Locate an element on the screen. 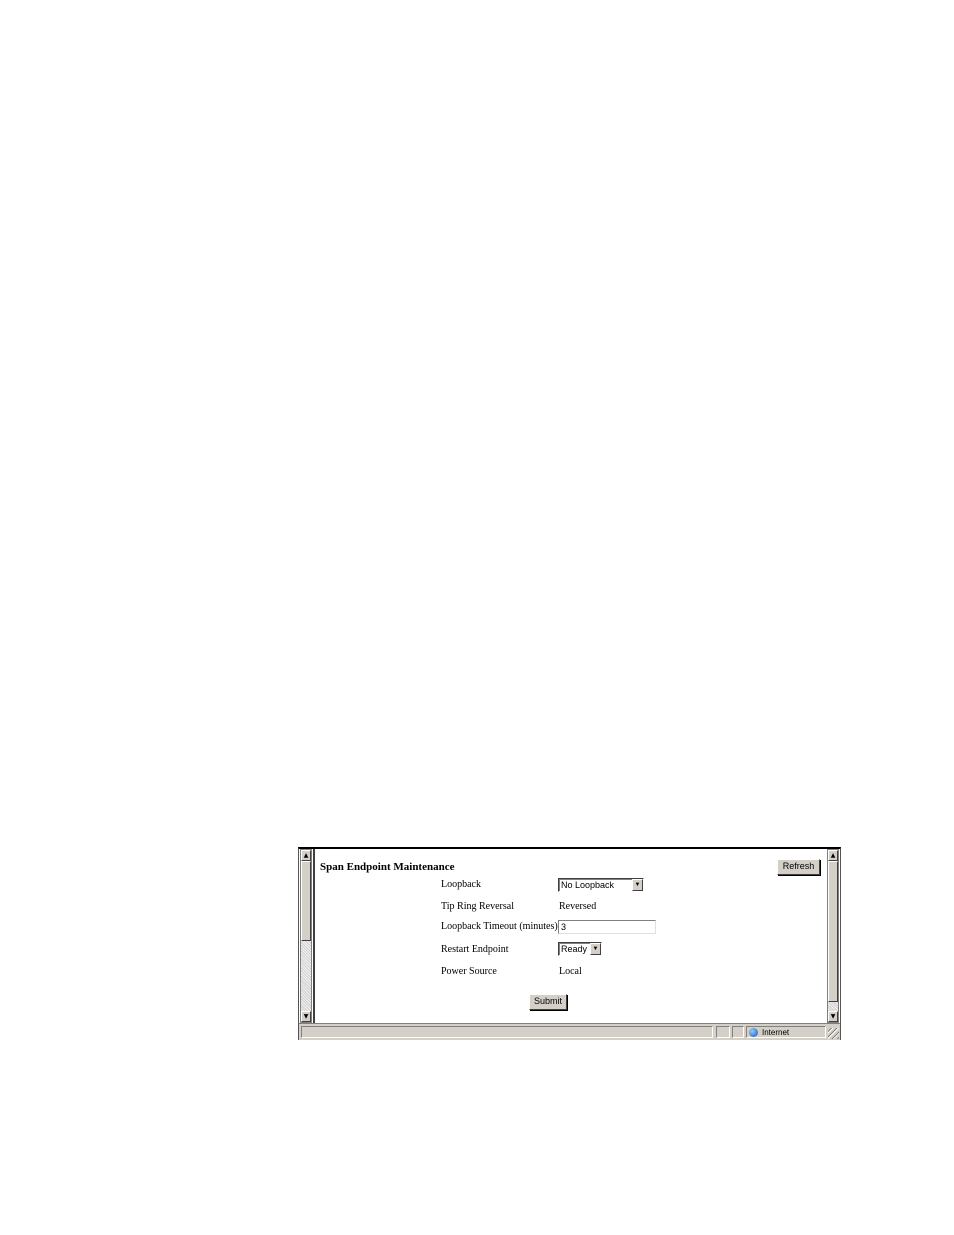 The width and height of the screenshot is (954, 1235). loopback-label: Loopback is located at coordinates (461, 884).